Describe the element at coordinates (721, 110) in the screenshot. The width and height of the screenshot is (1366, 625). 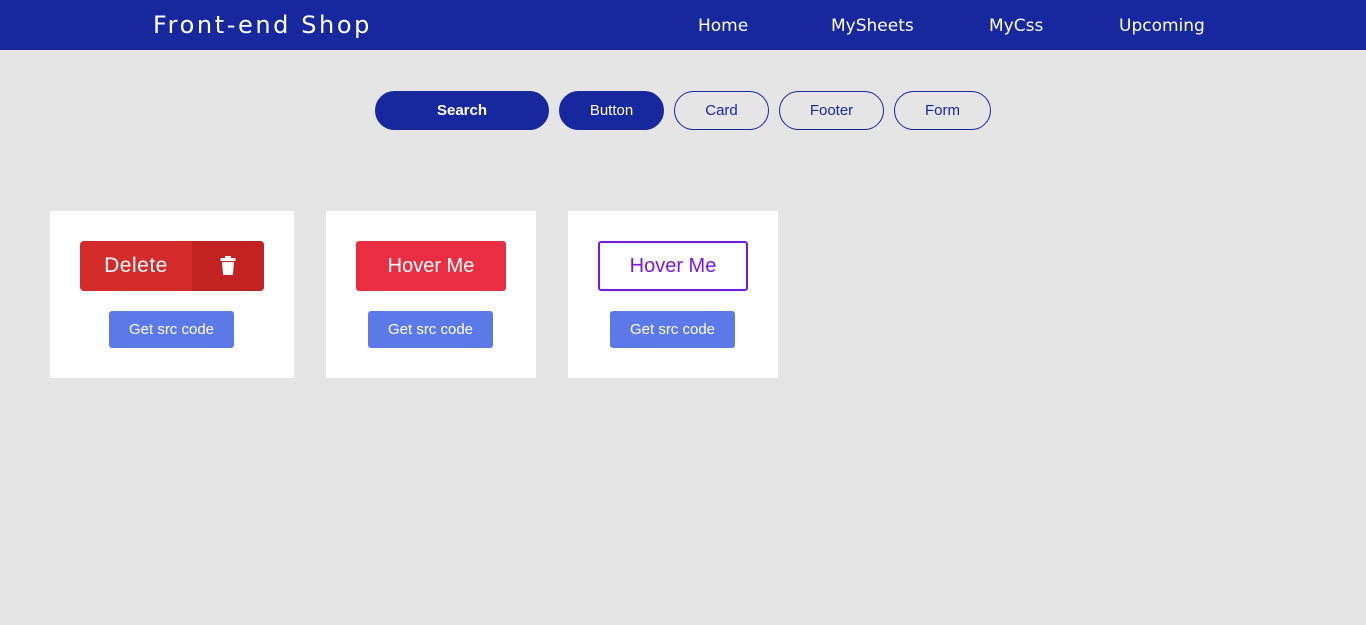
I see `filter-button-card: Card` at that location.